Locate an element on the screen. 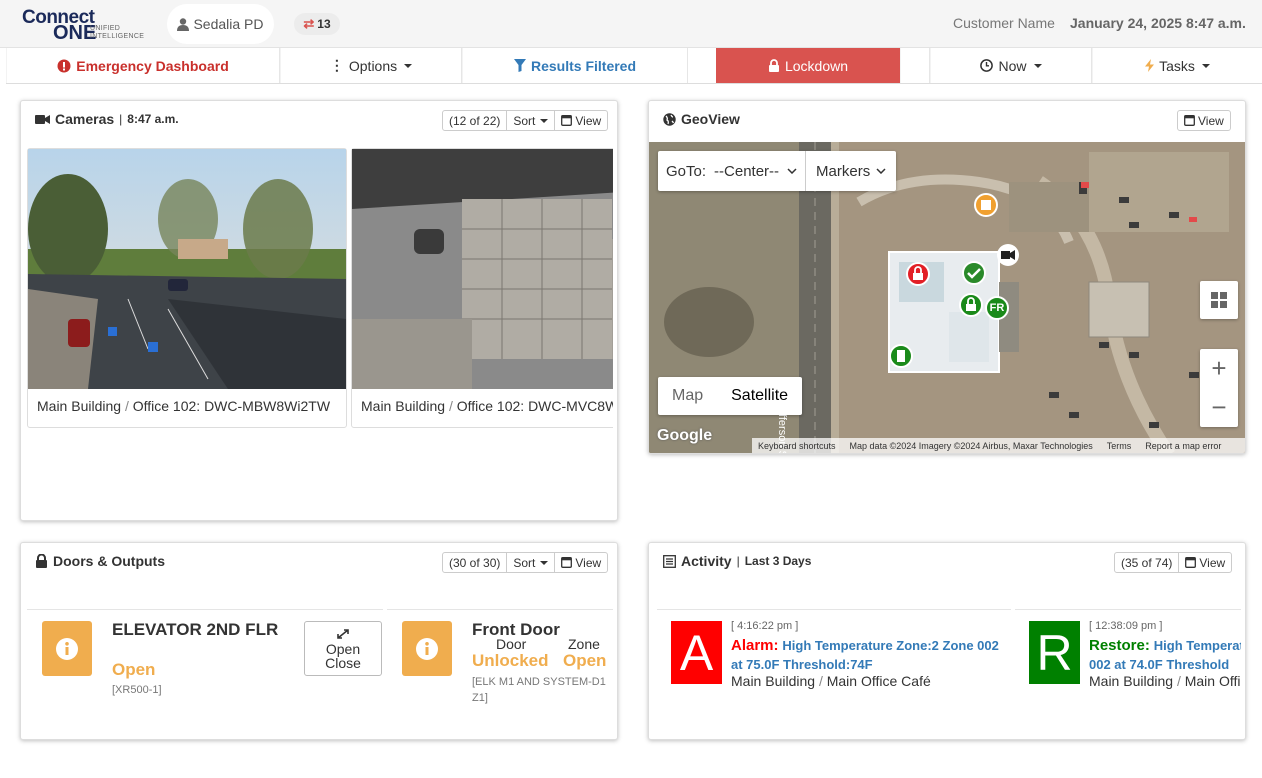 The width and height of the screenshot is (1262, 778). markers-select: Markers is located at coordinates (851, 171).